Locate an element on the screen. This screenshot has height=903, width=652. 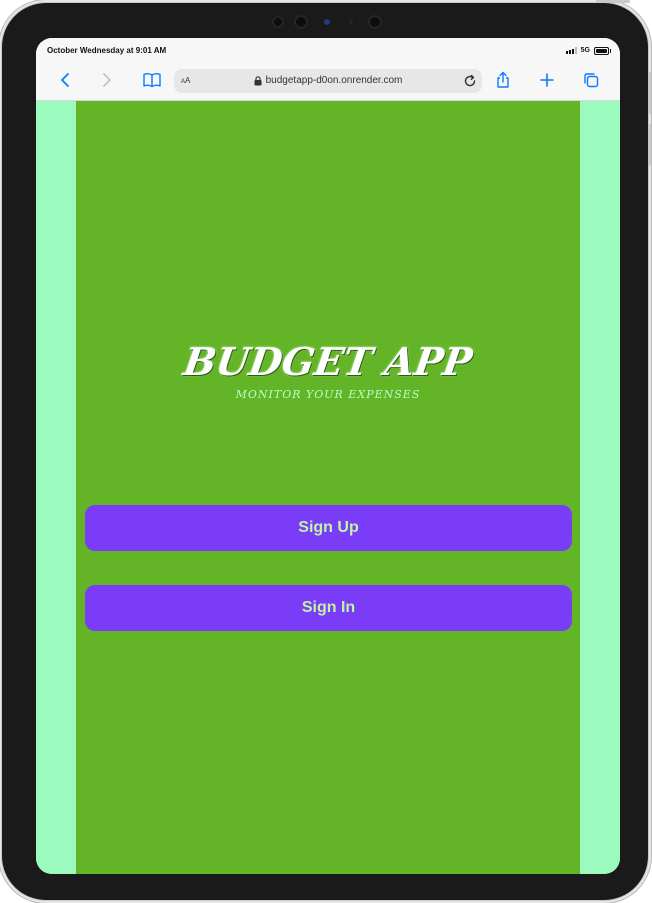
reload-button is located at coordinates (470, 83).